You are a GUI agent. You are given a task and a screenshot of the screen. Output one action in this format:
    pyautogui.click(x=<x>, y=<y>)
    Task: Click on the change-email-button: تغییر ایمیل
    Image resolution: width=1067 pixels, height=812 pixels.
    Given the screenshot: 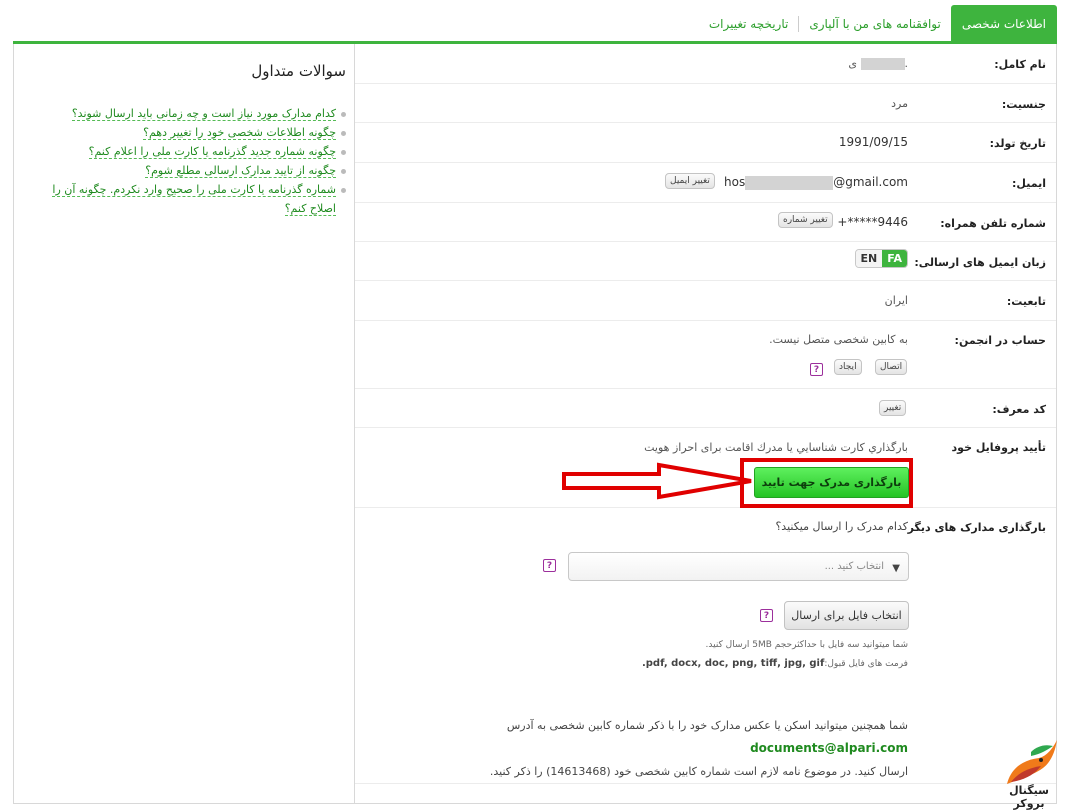 What is the action you would take?
    pyautogui.click(x=690, y=181)
    